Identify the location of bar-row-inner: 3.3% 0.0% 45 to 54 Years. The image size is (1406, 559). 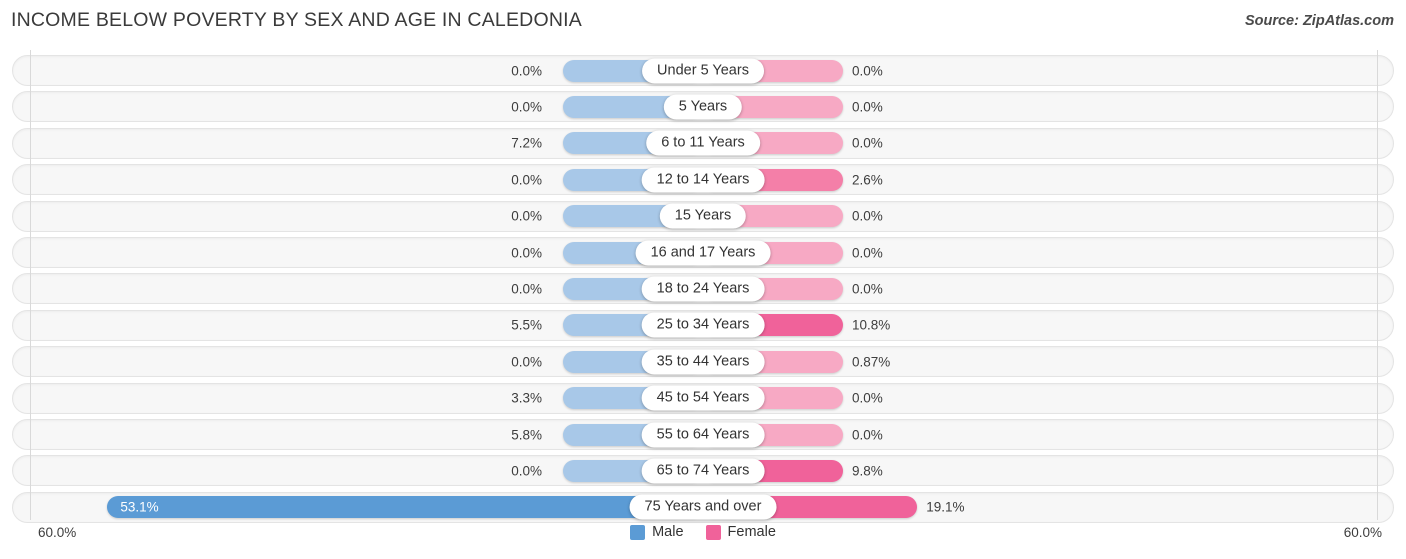
(703, 398).